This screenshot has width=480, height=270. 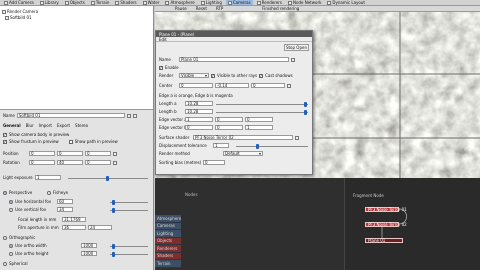 I want to click on category-cameras: Cameras, so click(x=168, y=226).